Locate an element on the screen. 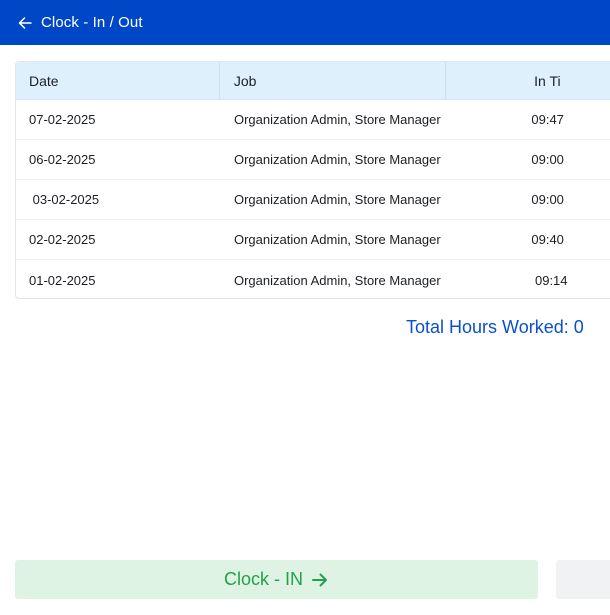 The image size is (610, 615). arrow-left-icon is located at coordinates (25, 23).